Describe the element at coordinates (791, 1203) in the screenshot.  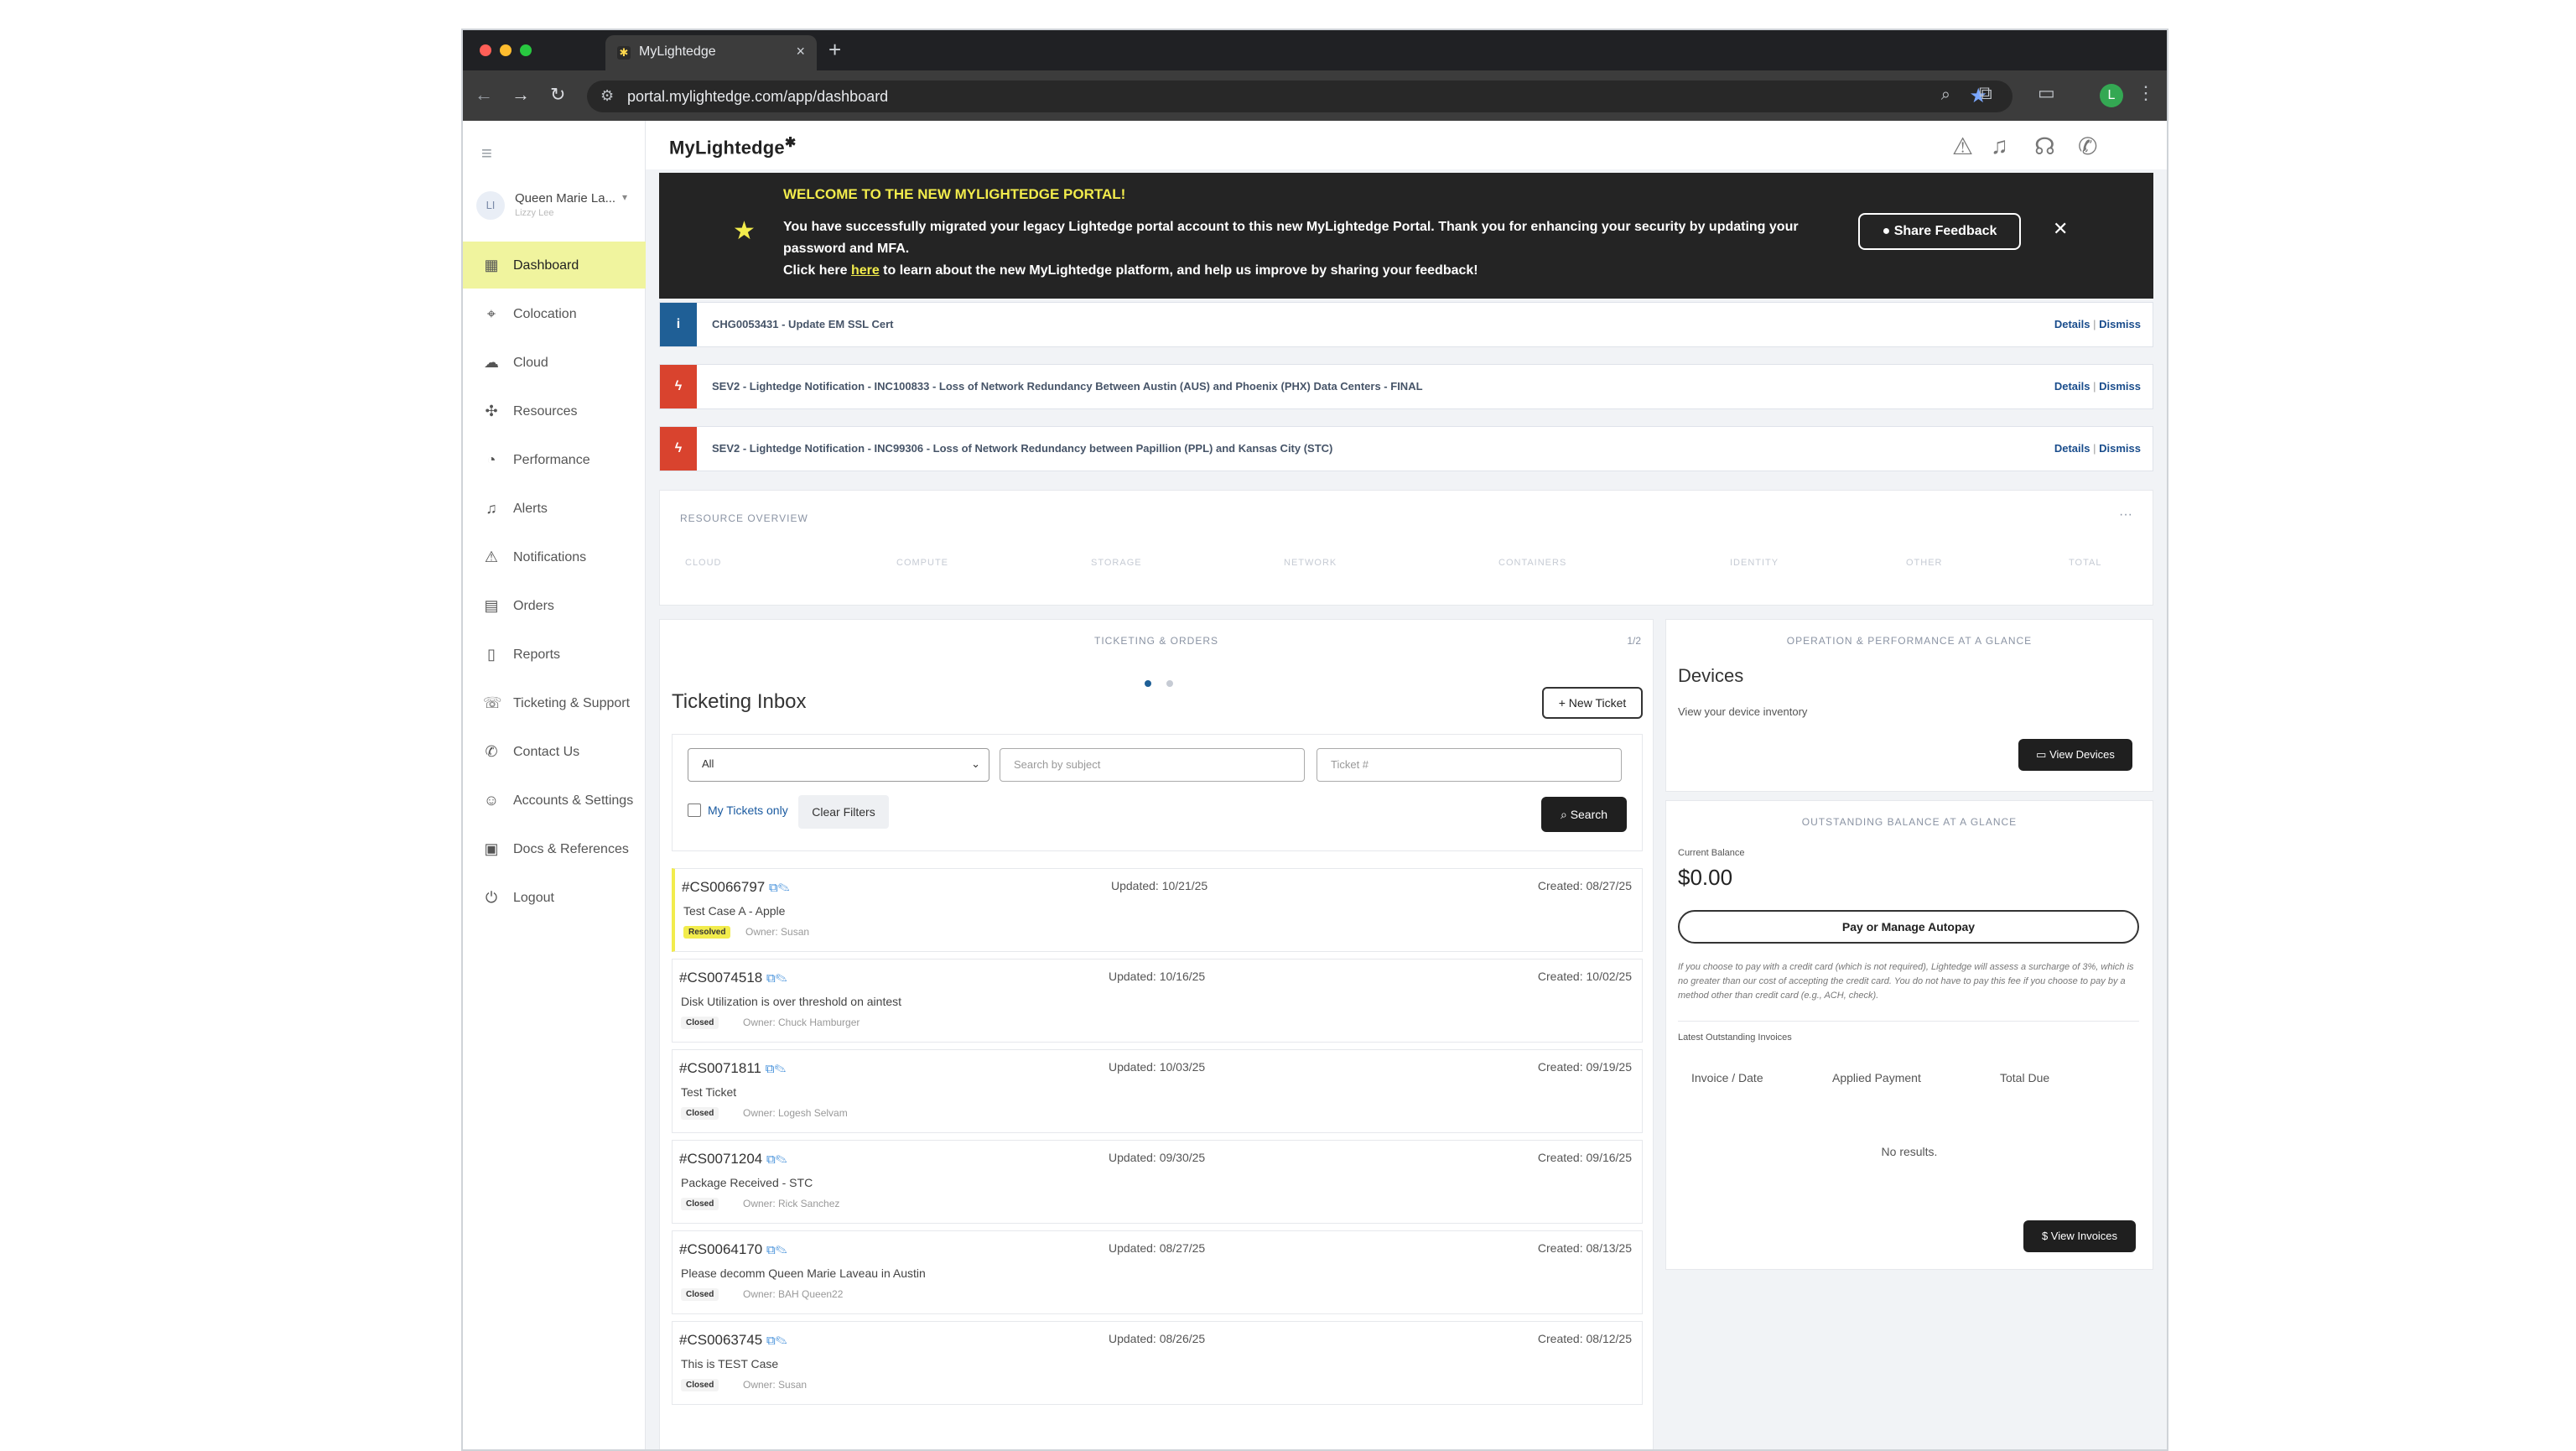
I see `ticket-owner: Owner: Rick Sanchez` at that location.